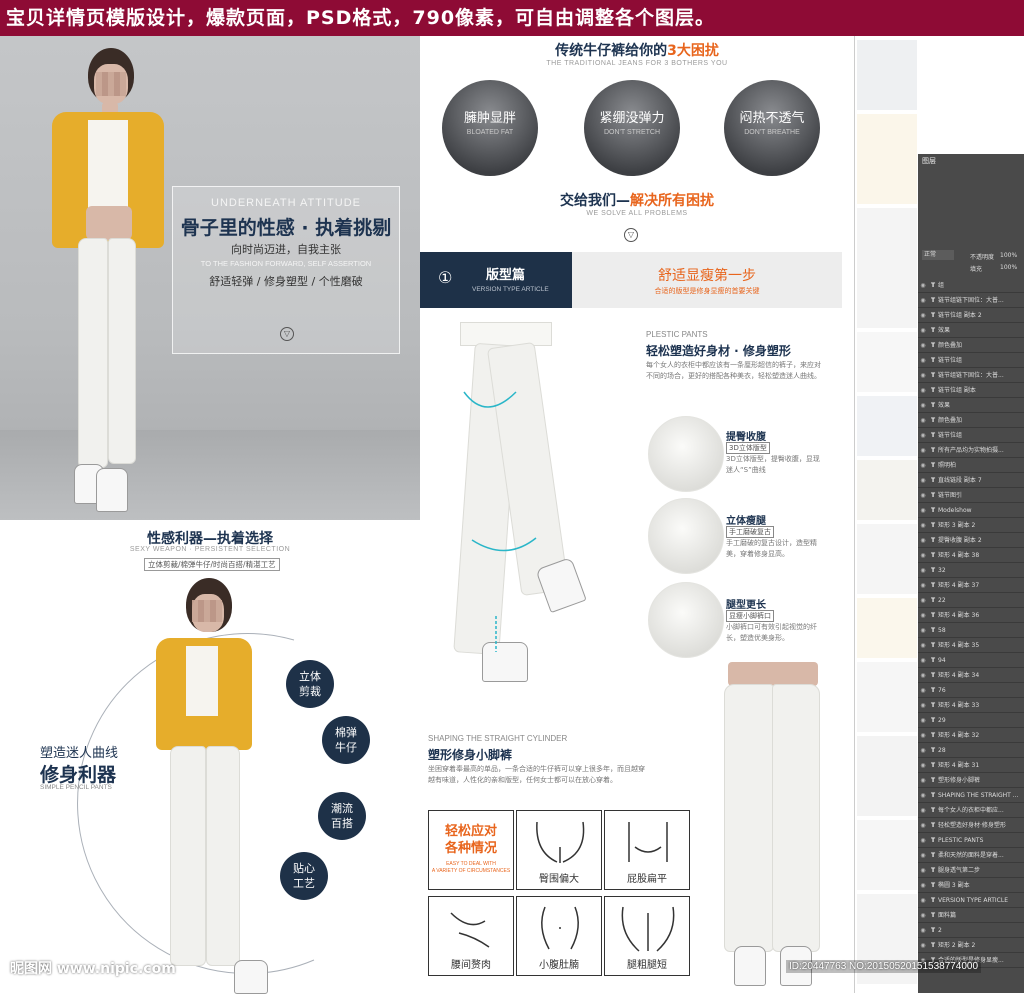 The image size is (1024, 1000). Describe the element at coordinates (971, 525) in the screenshot. I see `ps-layer-row: ◉ T 矩形 3 副本 2` at that location.